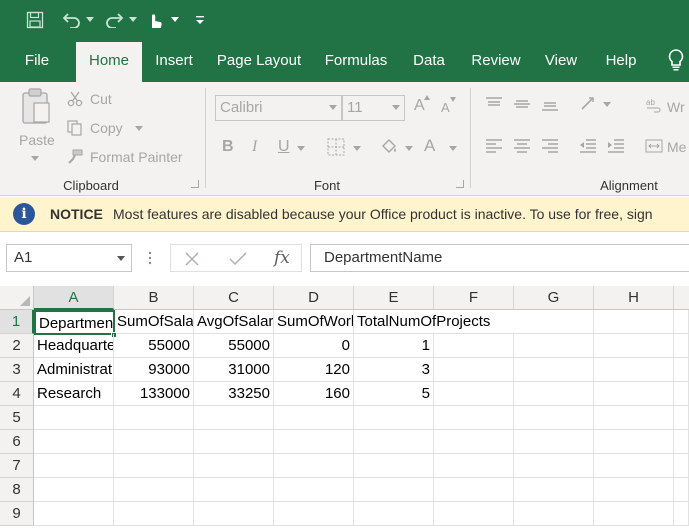  What do you see at coordinates (314, 394) in the screenshot?
I see `cell-d4: 160` at bounding box center [314, 394].